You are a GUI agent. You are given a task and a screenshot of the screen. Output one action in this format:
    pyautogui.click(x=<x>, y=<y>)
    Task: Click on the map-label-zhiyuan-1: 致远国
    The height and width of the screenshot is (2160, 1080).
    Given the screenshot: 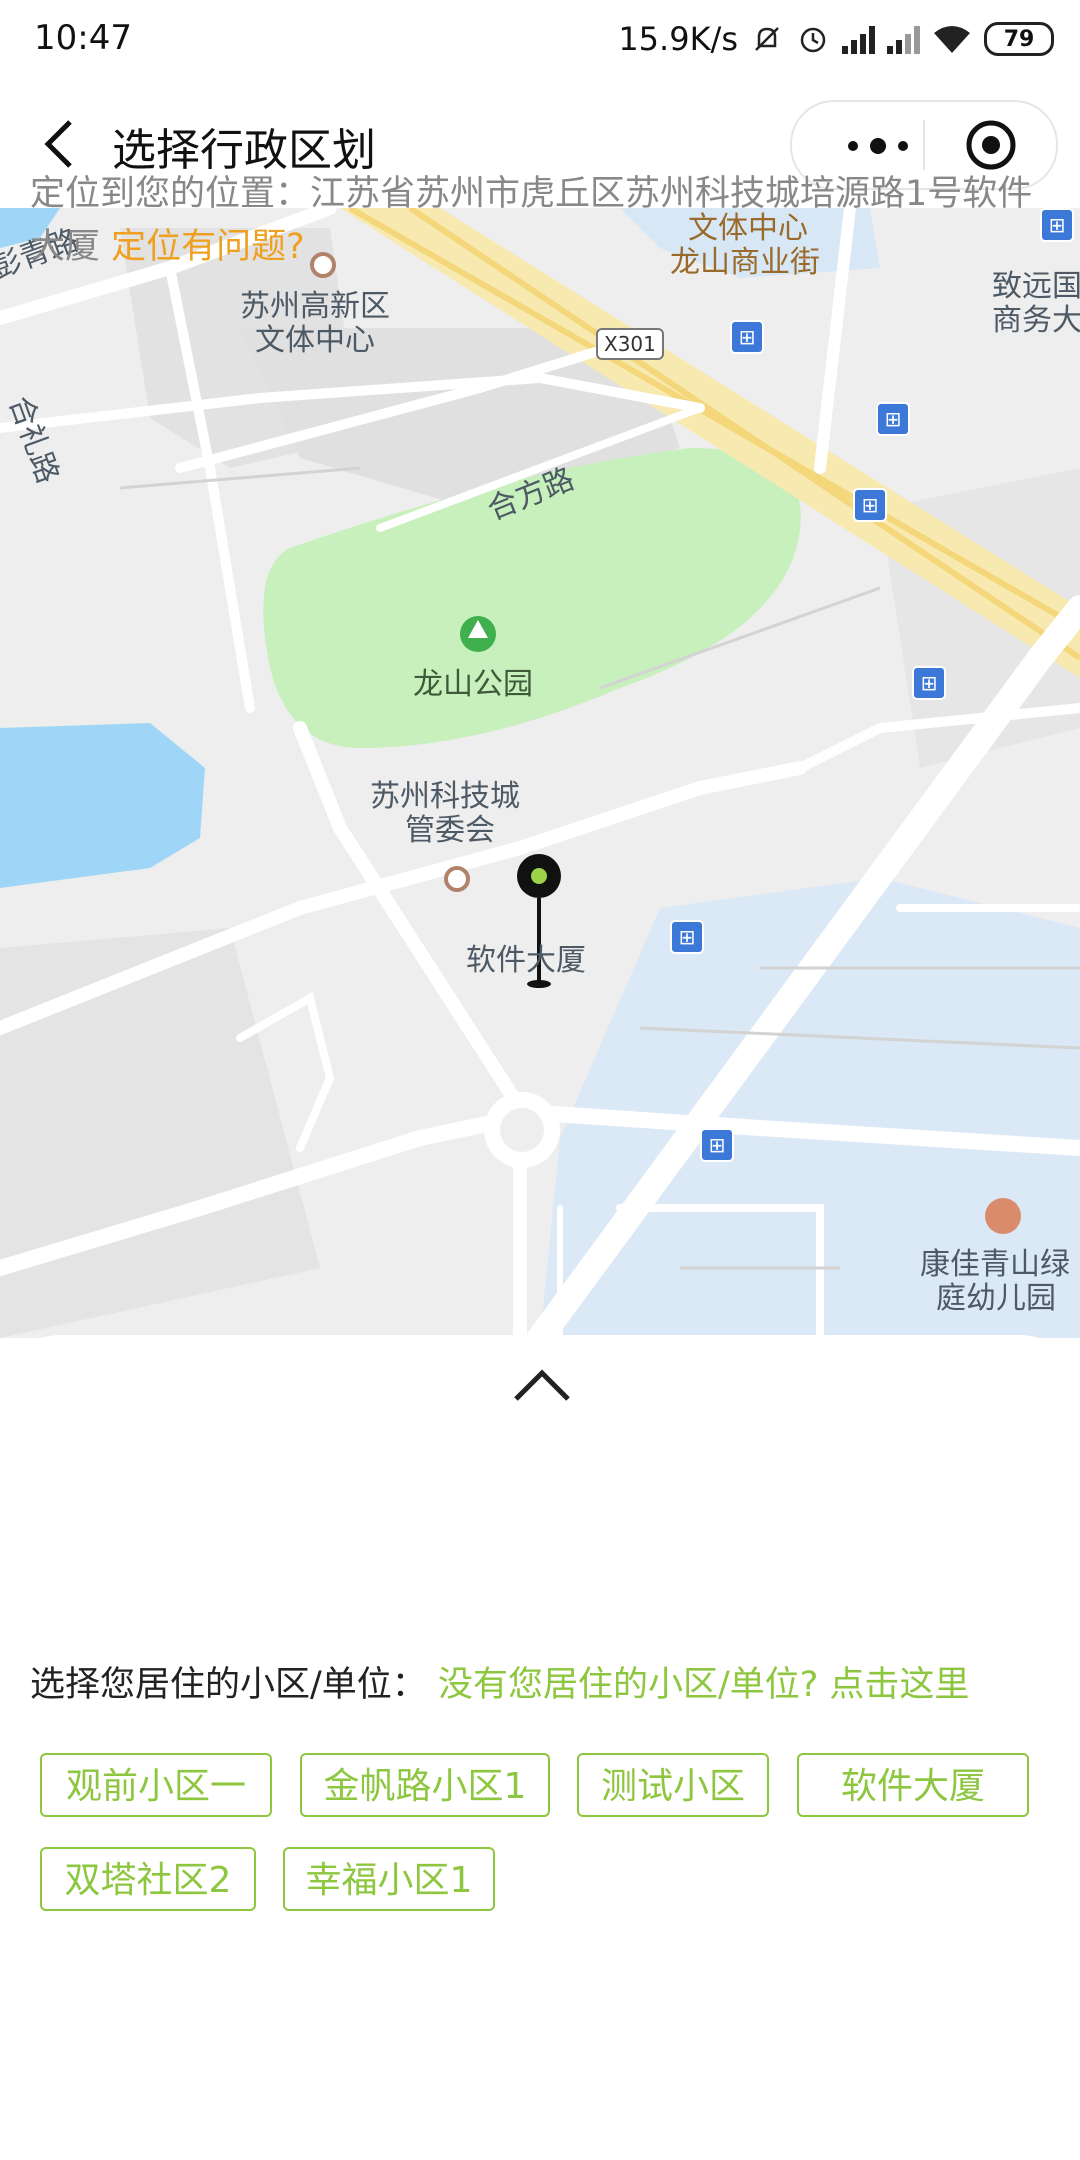 What is the action you would take?
    pyautogui.click(x=1036, y=286)
    